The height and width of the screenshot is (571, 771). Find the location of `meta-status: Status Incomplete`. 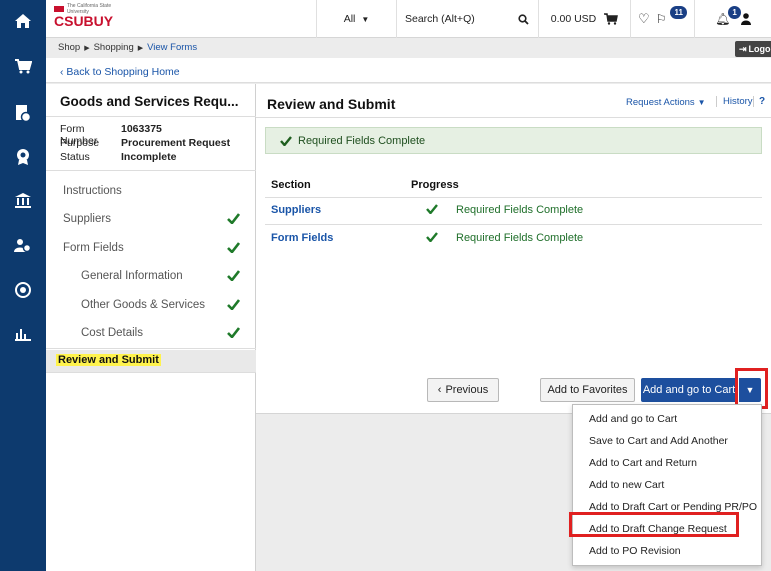

meta-status: Status Incomplete is located at coordinates (118, 157).